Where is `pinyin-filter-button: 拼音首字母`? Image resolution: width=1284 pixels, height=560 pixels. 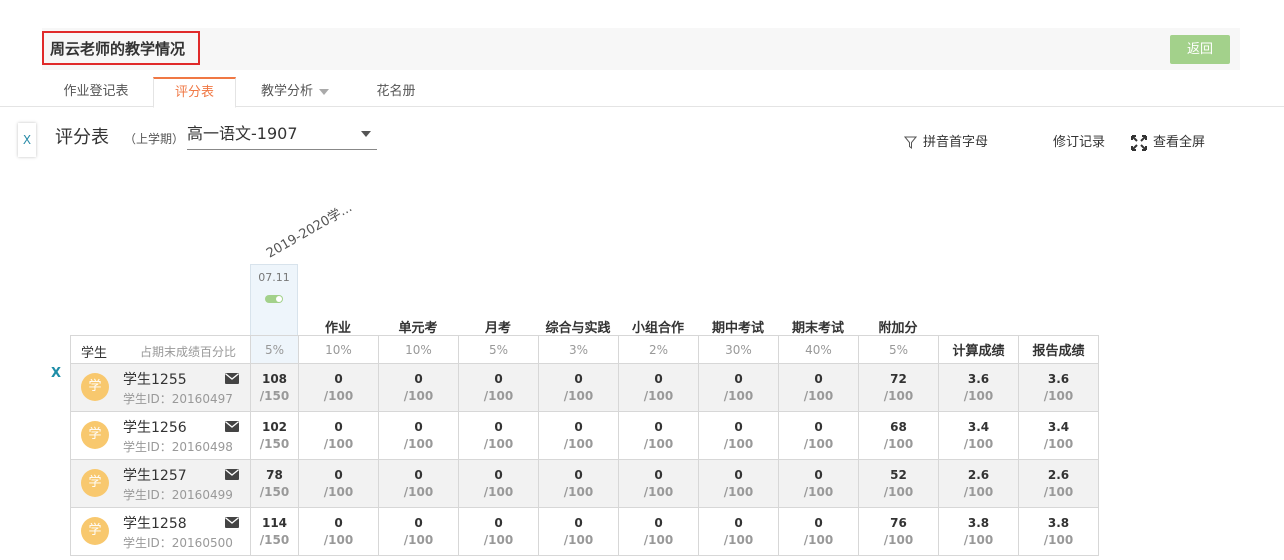
pinyin-filter-button: 拼音首字母 is located at coordinates (945, 140).